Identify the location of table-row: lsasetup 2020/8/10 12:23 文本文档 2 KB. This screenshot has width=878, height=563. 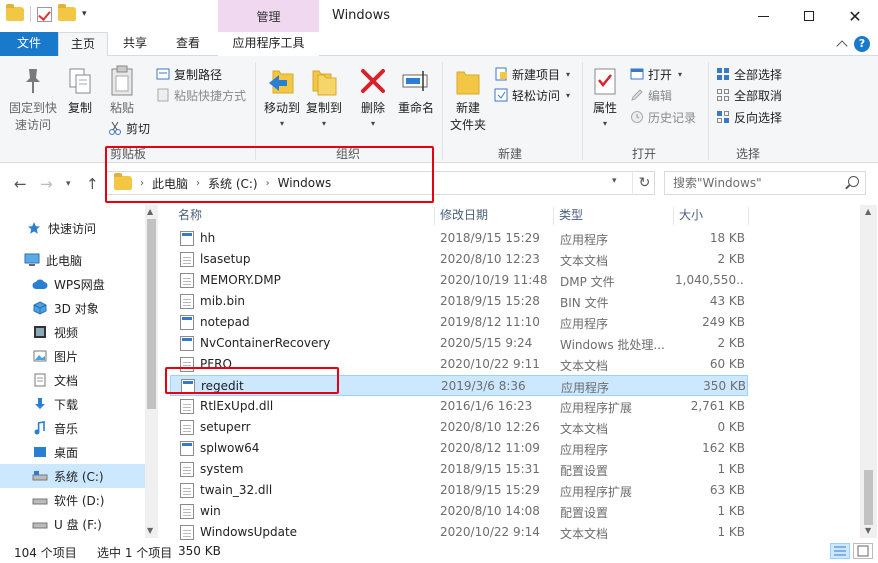
(459, 259).